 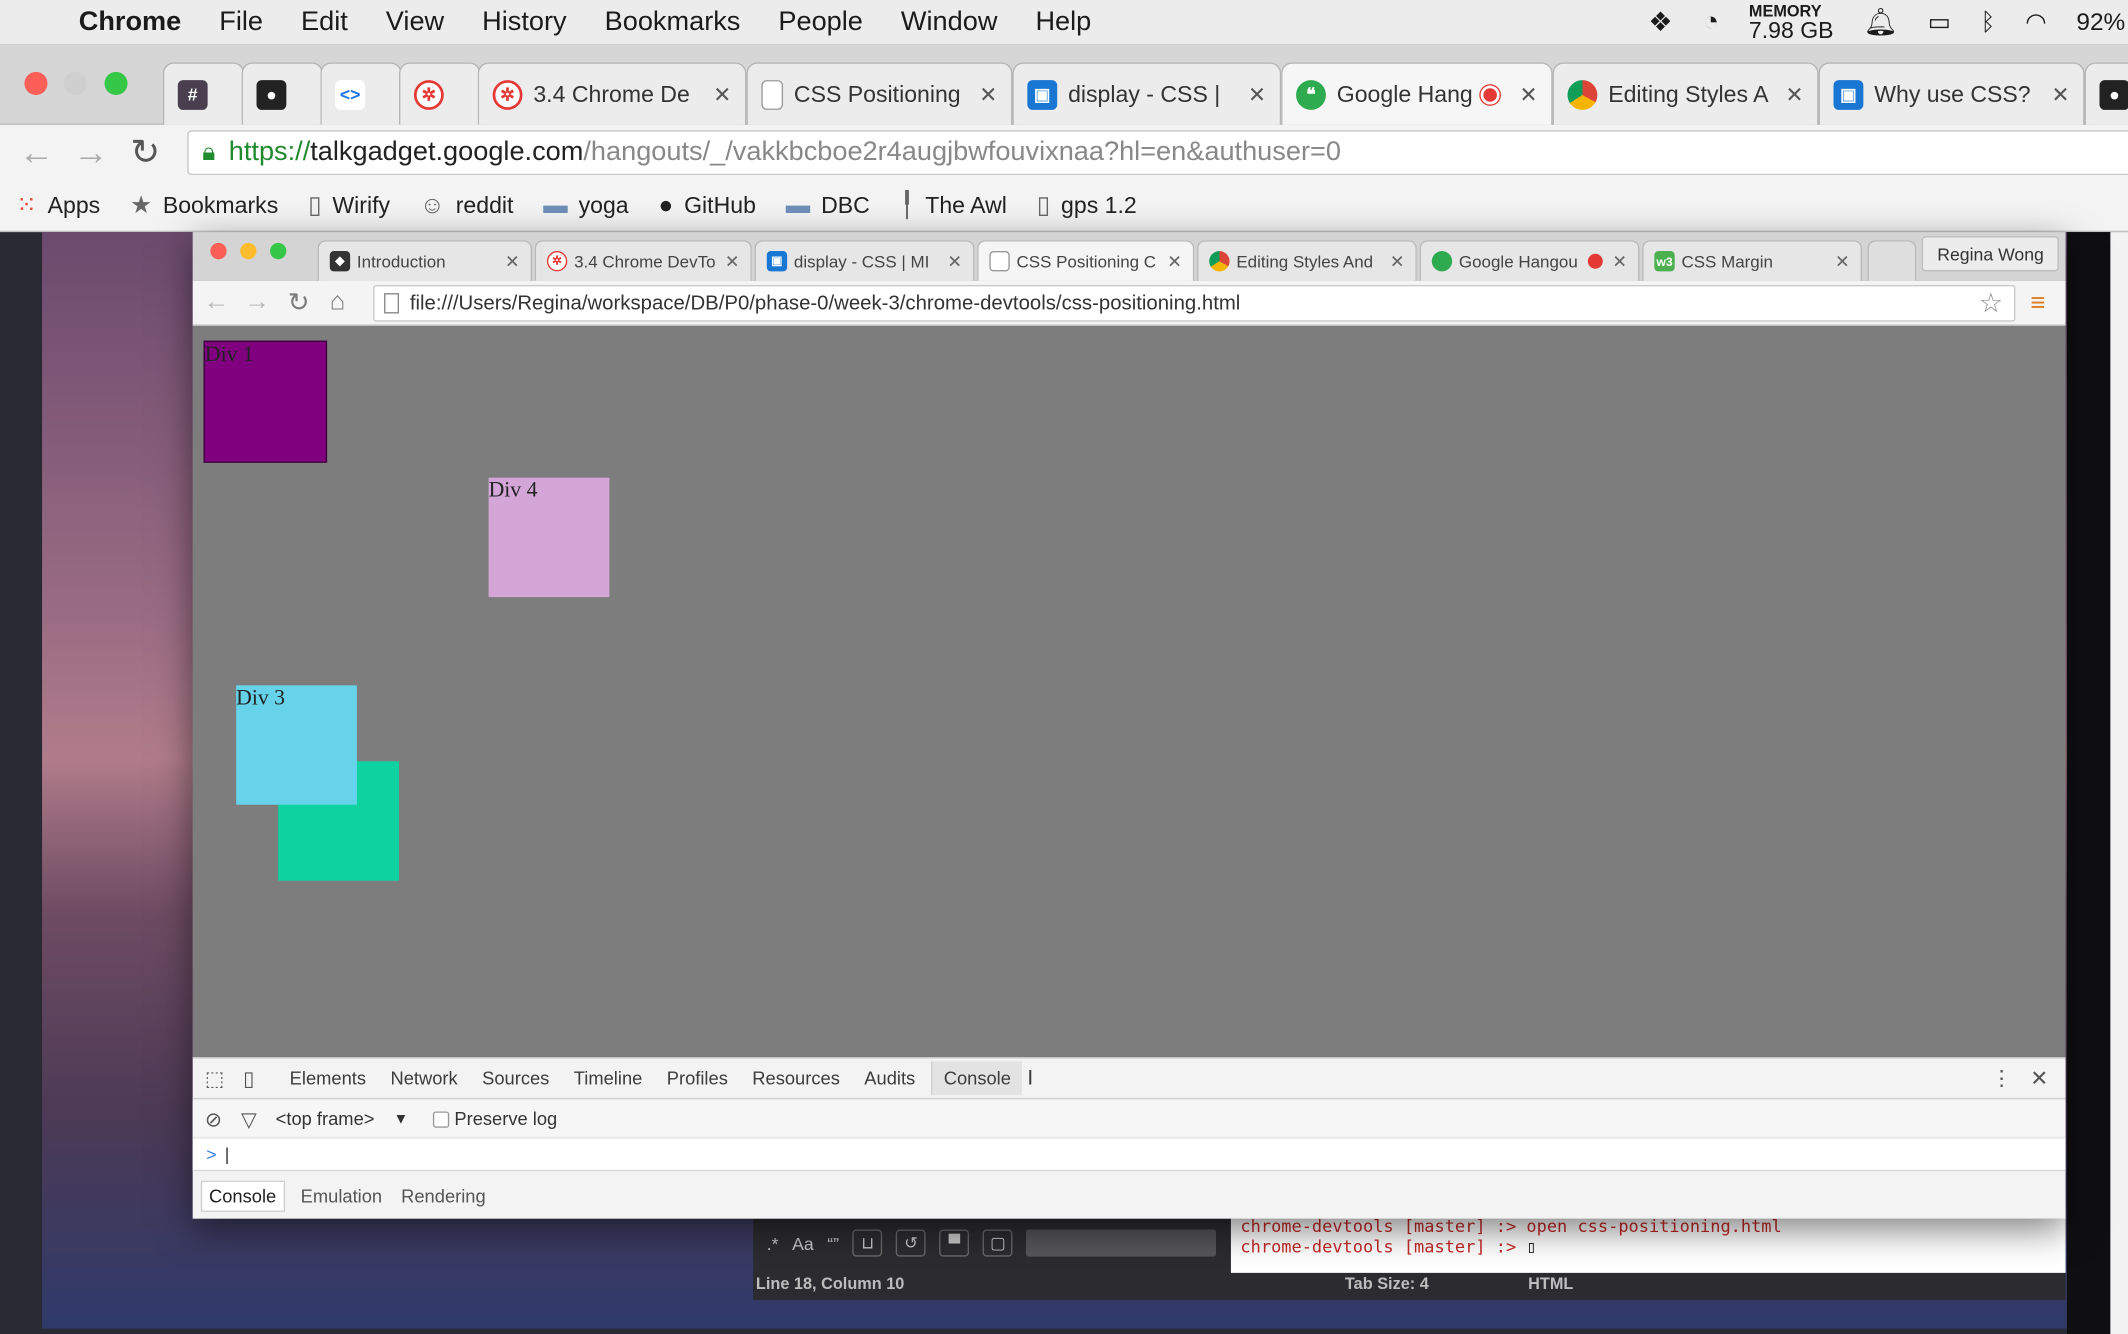 What do you see at coordinates (1063, 22) in the screenshot?
I see `menu-help: Help` at bounding box center [1063, 22].